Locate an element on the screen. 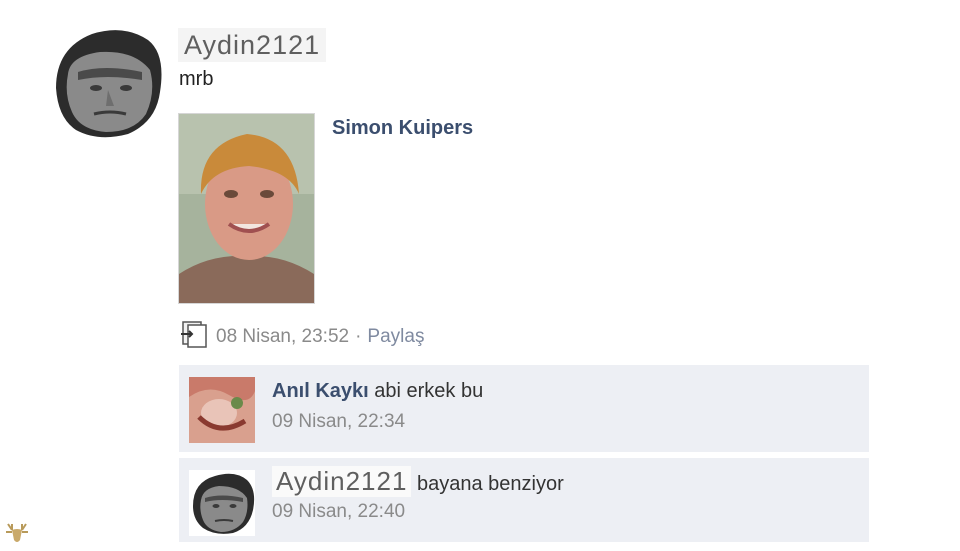 This screenshot has width=960, height=551. attachment-photo-image is located at coordinates (246, 208).